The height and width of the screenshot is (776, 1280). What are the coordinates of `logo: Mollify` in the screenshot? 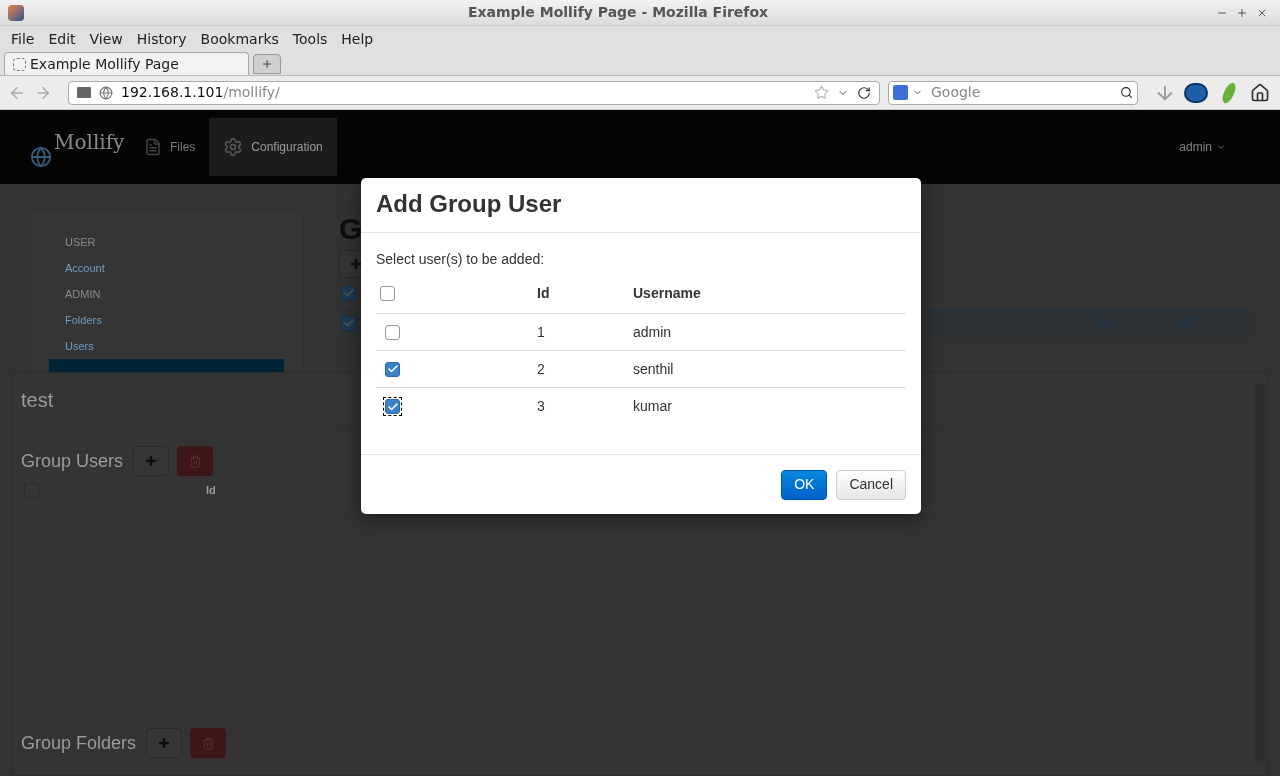 It's located at (89, 142).